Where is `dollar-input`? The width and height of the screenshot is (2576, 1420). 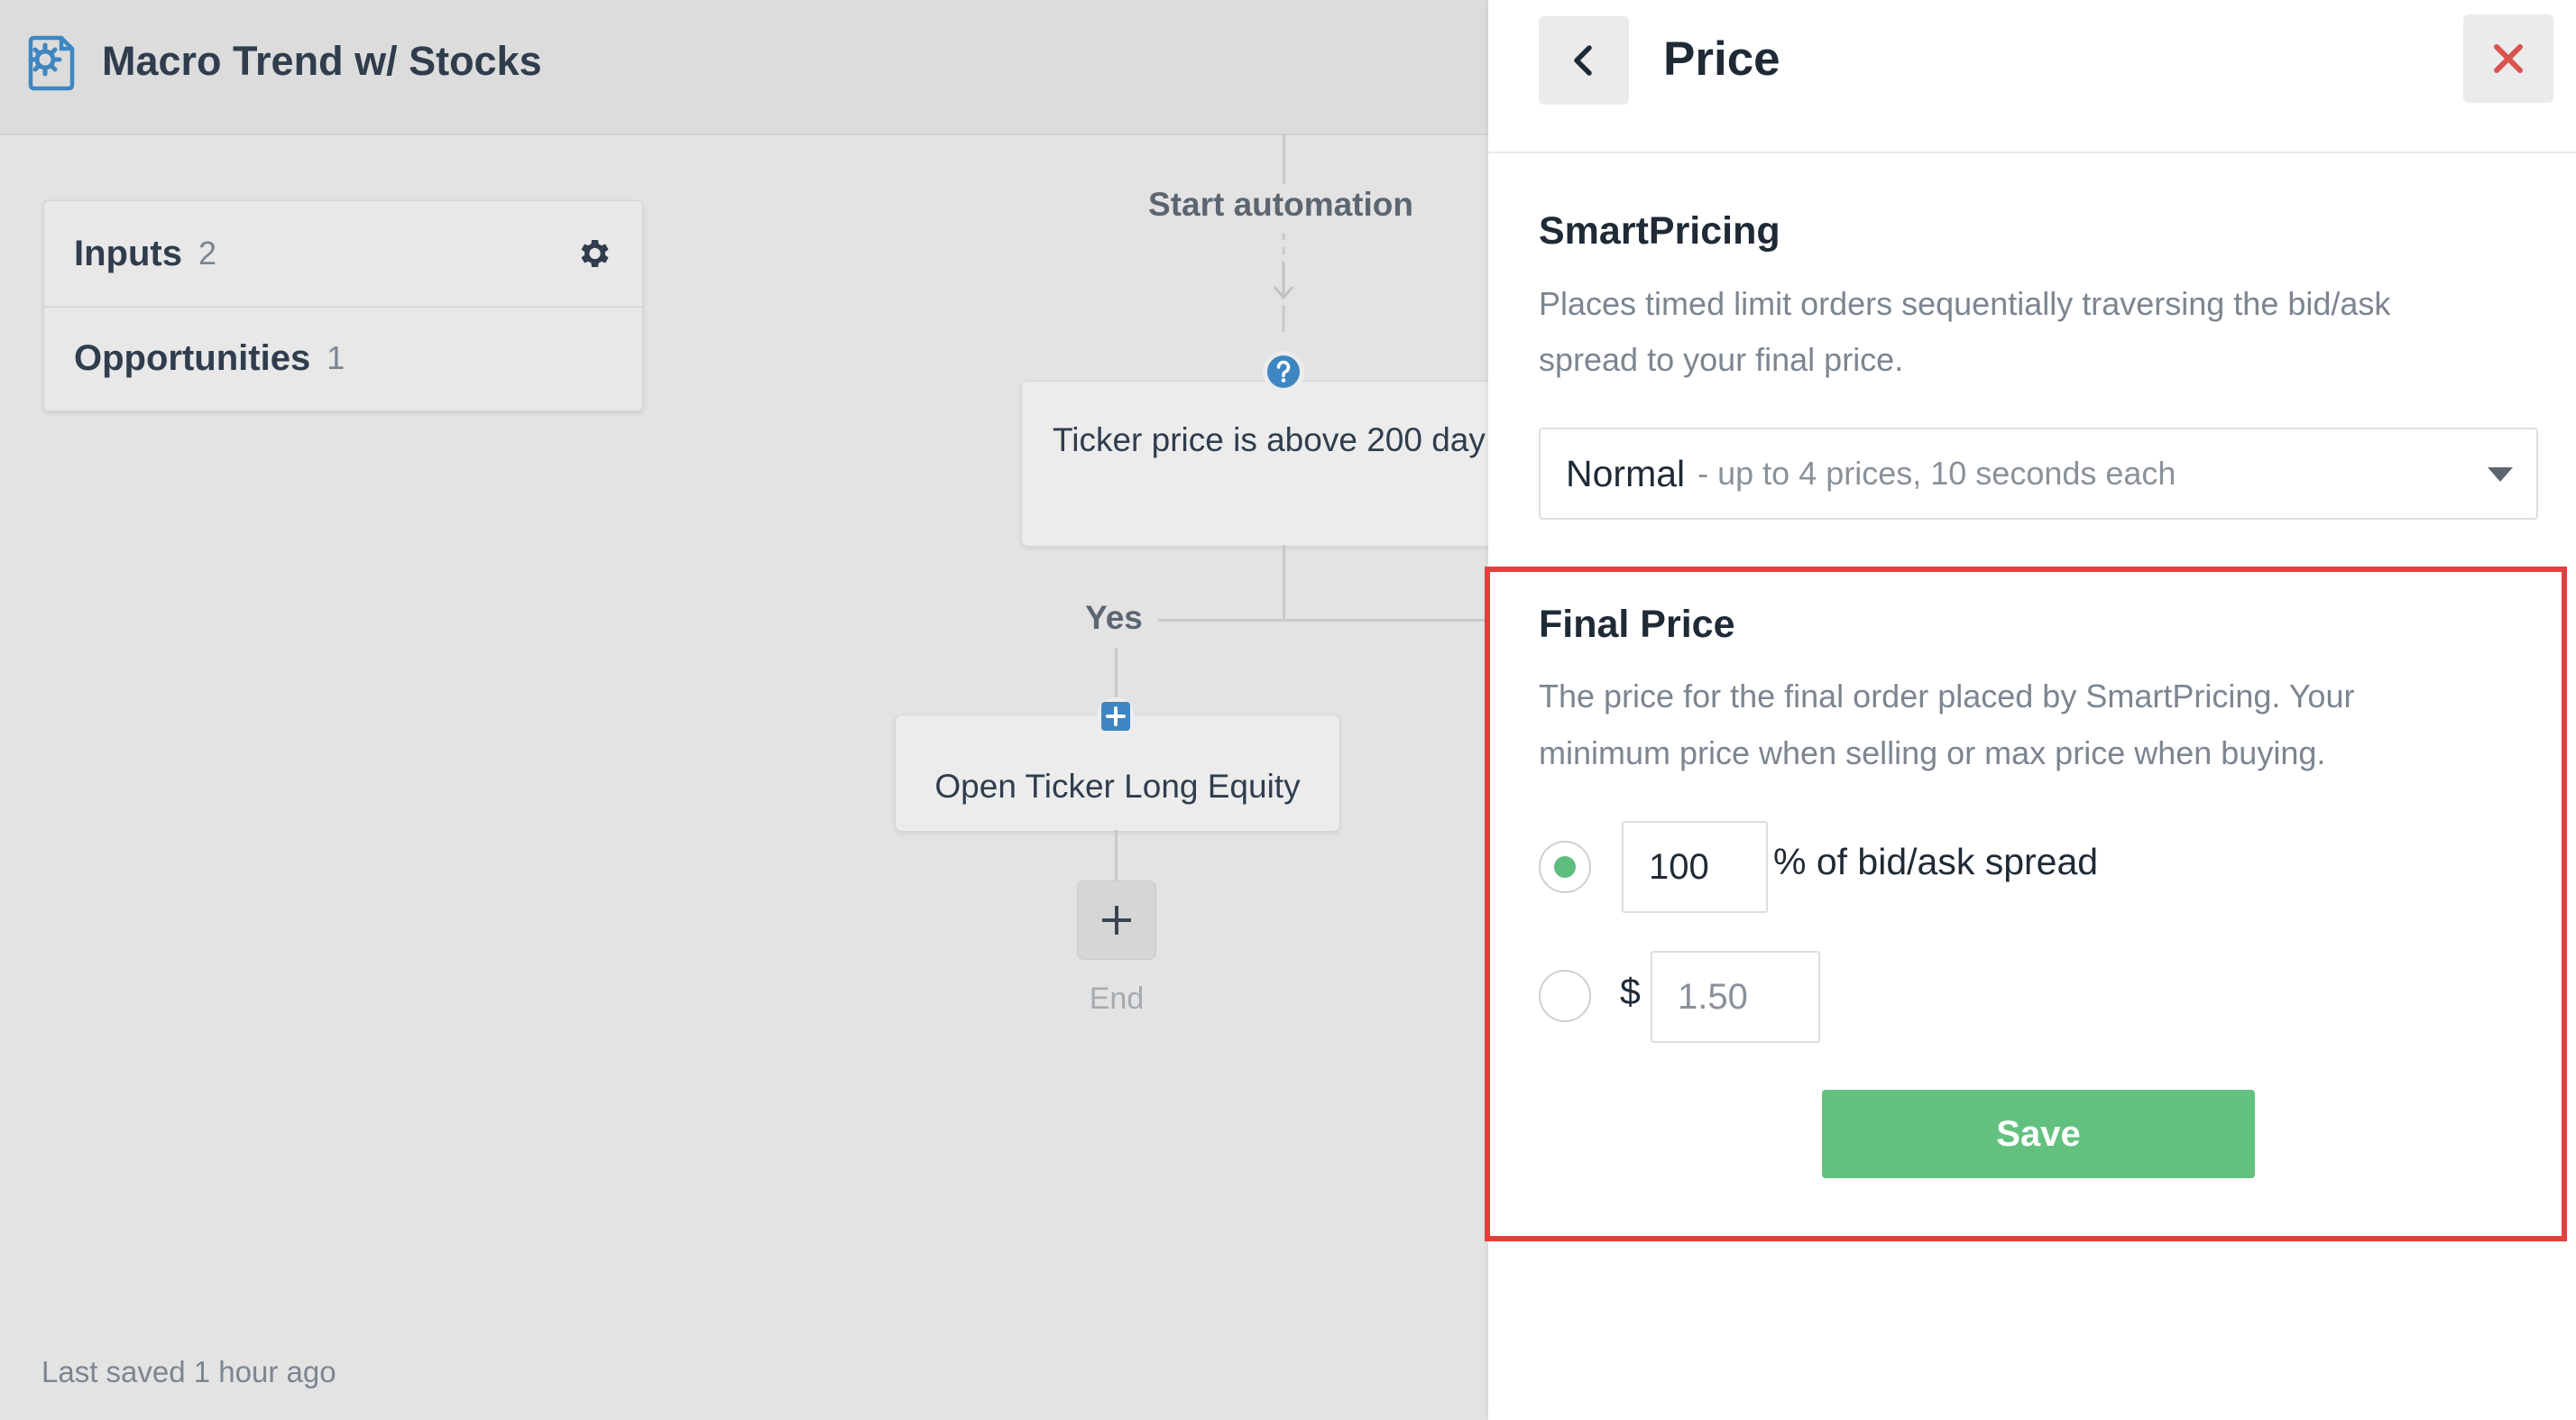
dollar-input is located at coordinates (1736, 997).